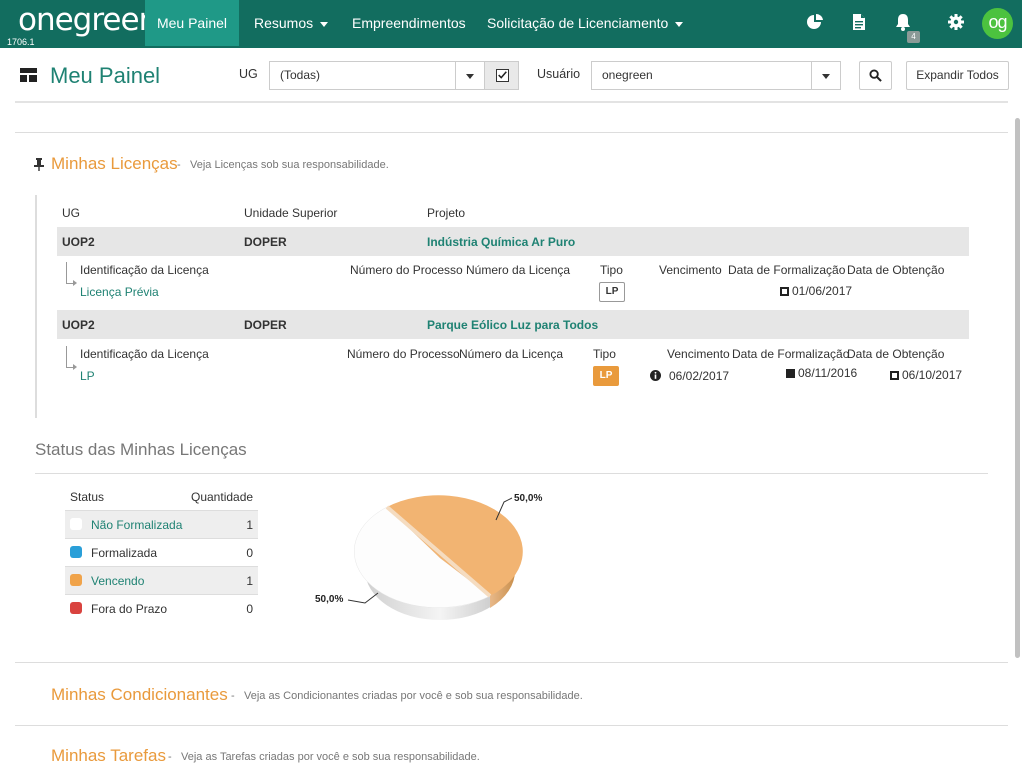 Image resolution: width=1022 pixels, height=766 pixels. Describe the element at coordinates (161, 581) in the screenshot. I see `status-row: Vencendo 1` at that location.